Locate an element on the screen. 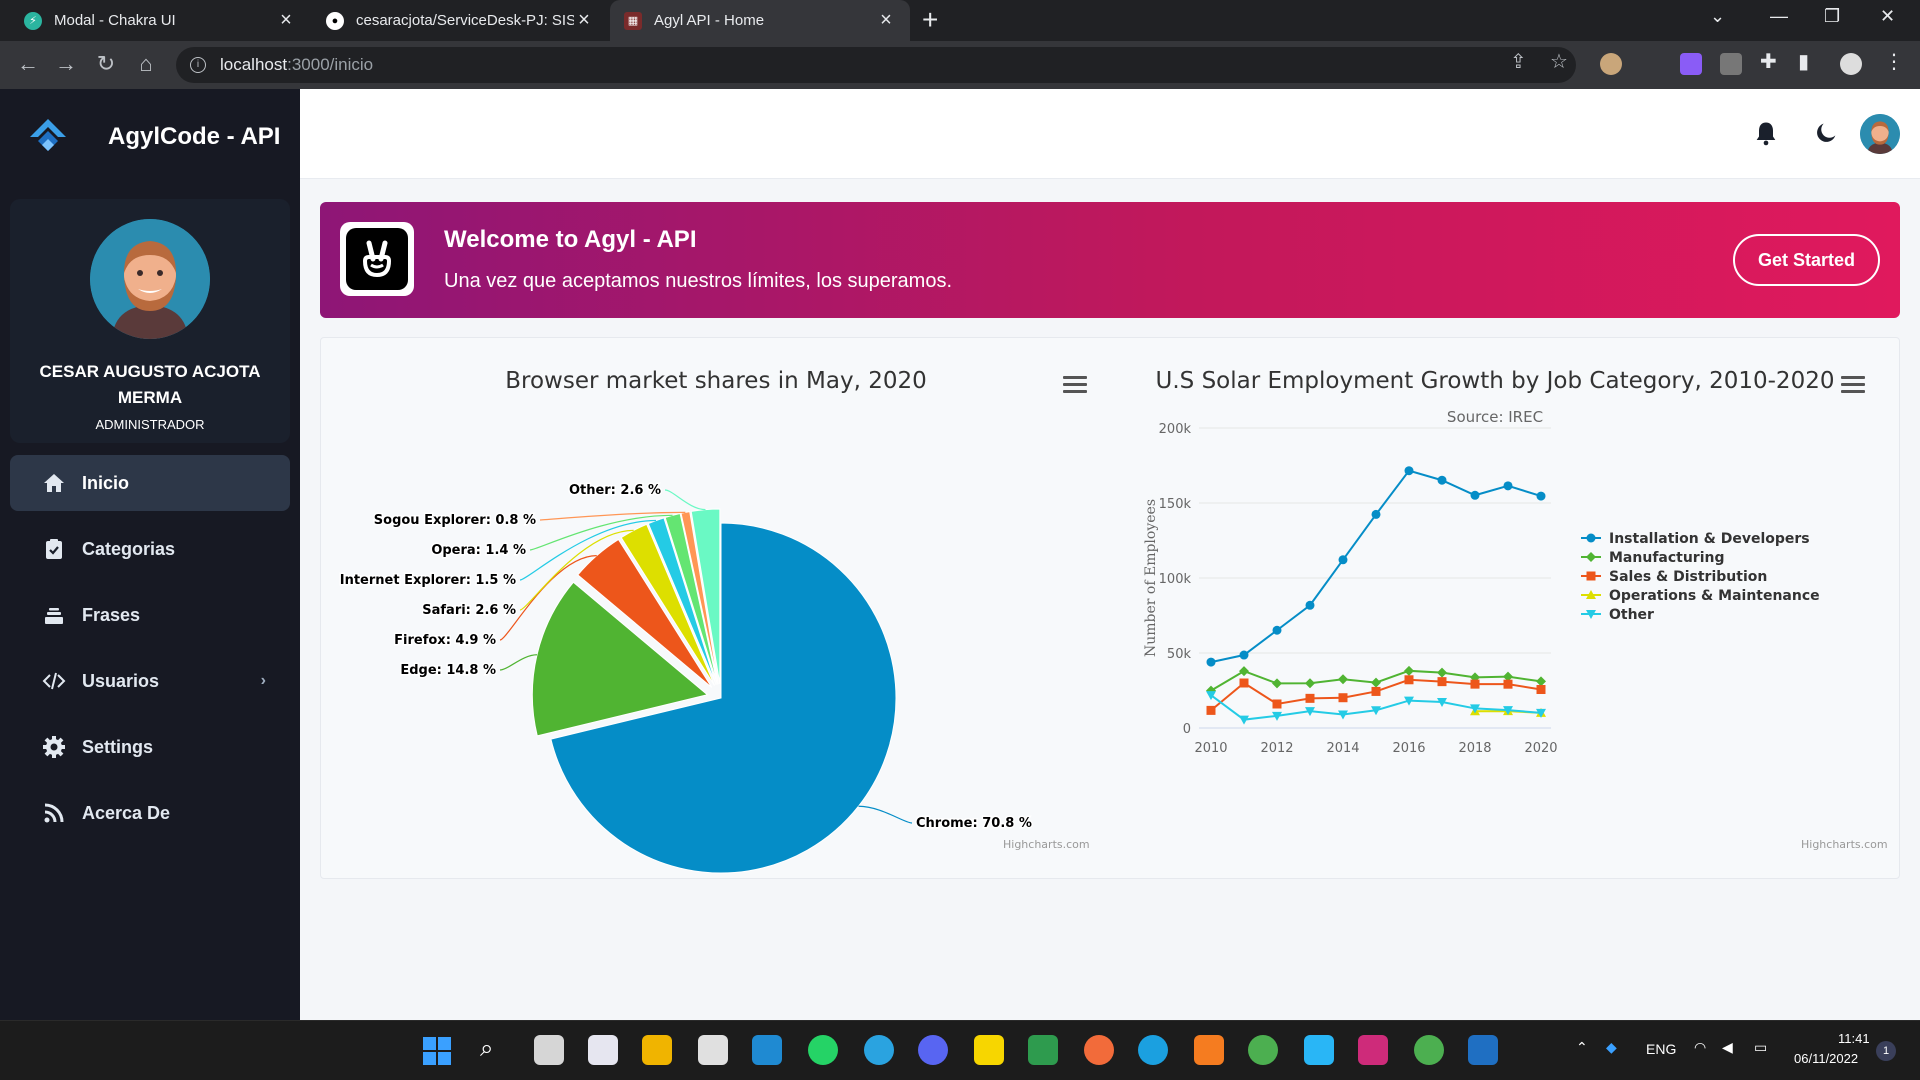  battery-icon: ▭ is located at coordinates (1760, 1047).